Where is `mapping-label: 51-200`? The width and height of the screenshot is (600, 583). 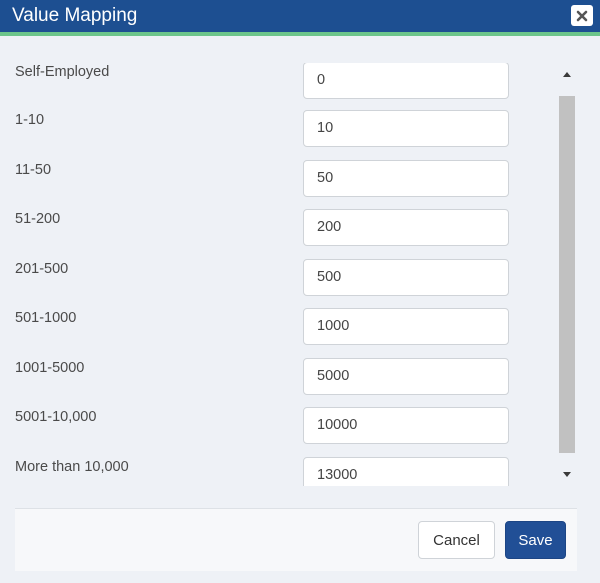 mapping-label: 51-200 is located at coordinates (38, 219).